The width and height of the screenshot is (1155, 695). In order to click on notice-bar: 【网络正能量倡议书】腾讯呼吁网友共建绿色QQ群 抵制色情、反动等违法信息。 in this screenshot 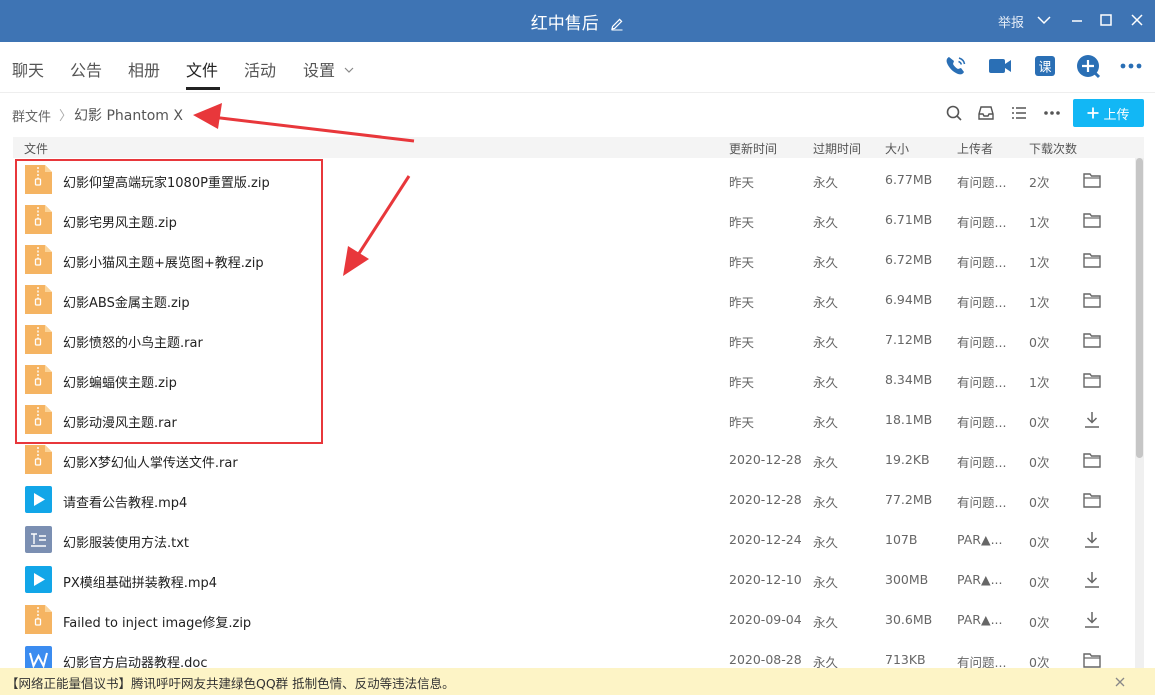, I will do `click(577, 681)`.